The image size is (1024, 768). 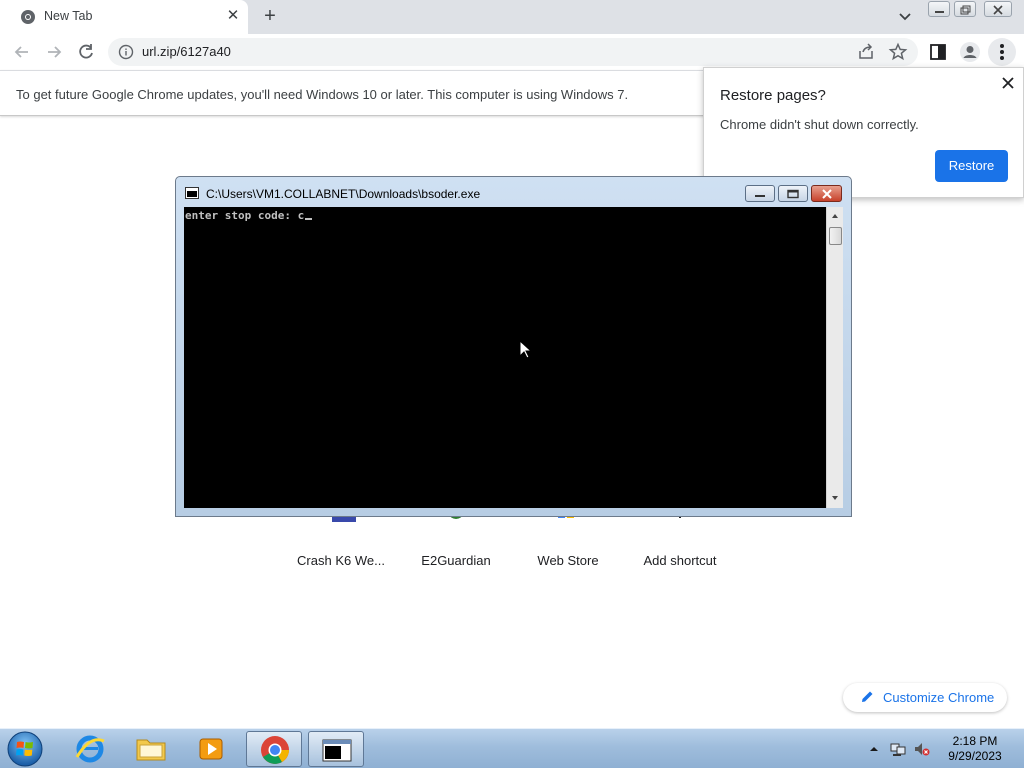 What do you see at coordinates (874, 749) in the screenshot?
I see `show-hidden-icons-arrow-icon` at bounding box center [874, 749].